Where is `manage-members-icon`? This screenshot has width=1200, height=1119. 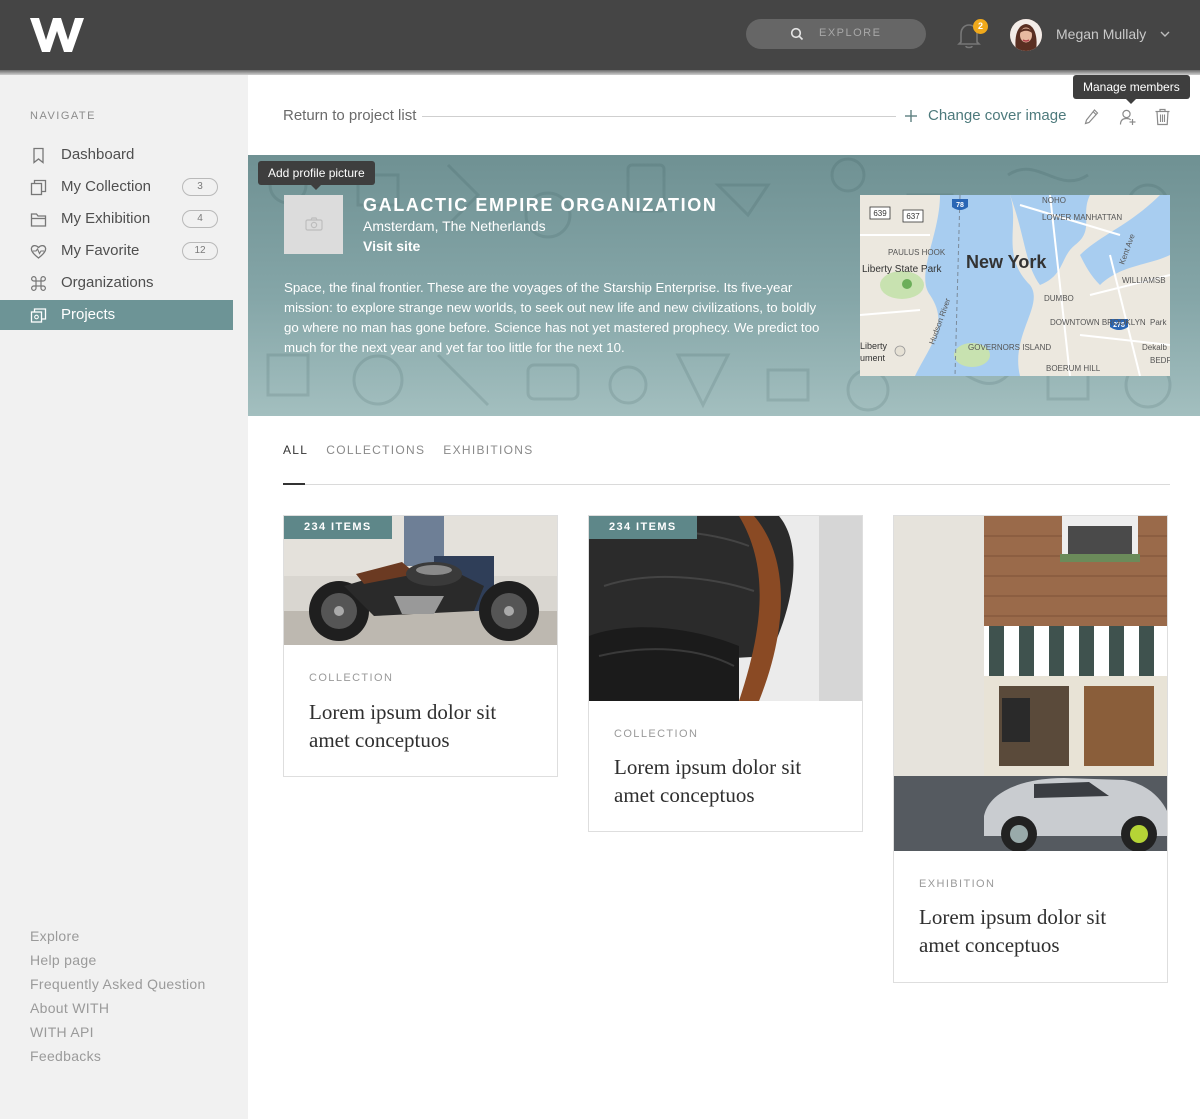 manage-members-icon is located at coordinates (1127, 117).